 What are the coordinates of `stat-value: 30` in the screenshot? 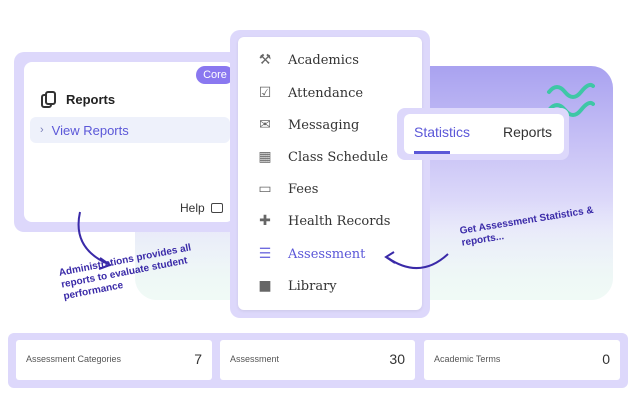 It's located at (397, 359).